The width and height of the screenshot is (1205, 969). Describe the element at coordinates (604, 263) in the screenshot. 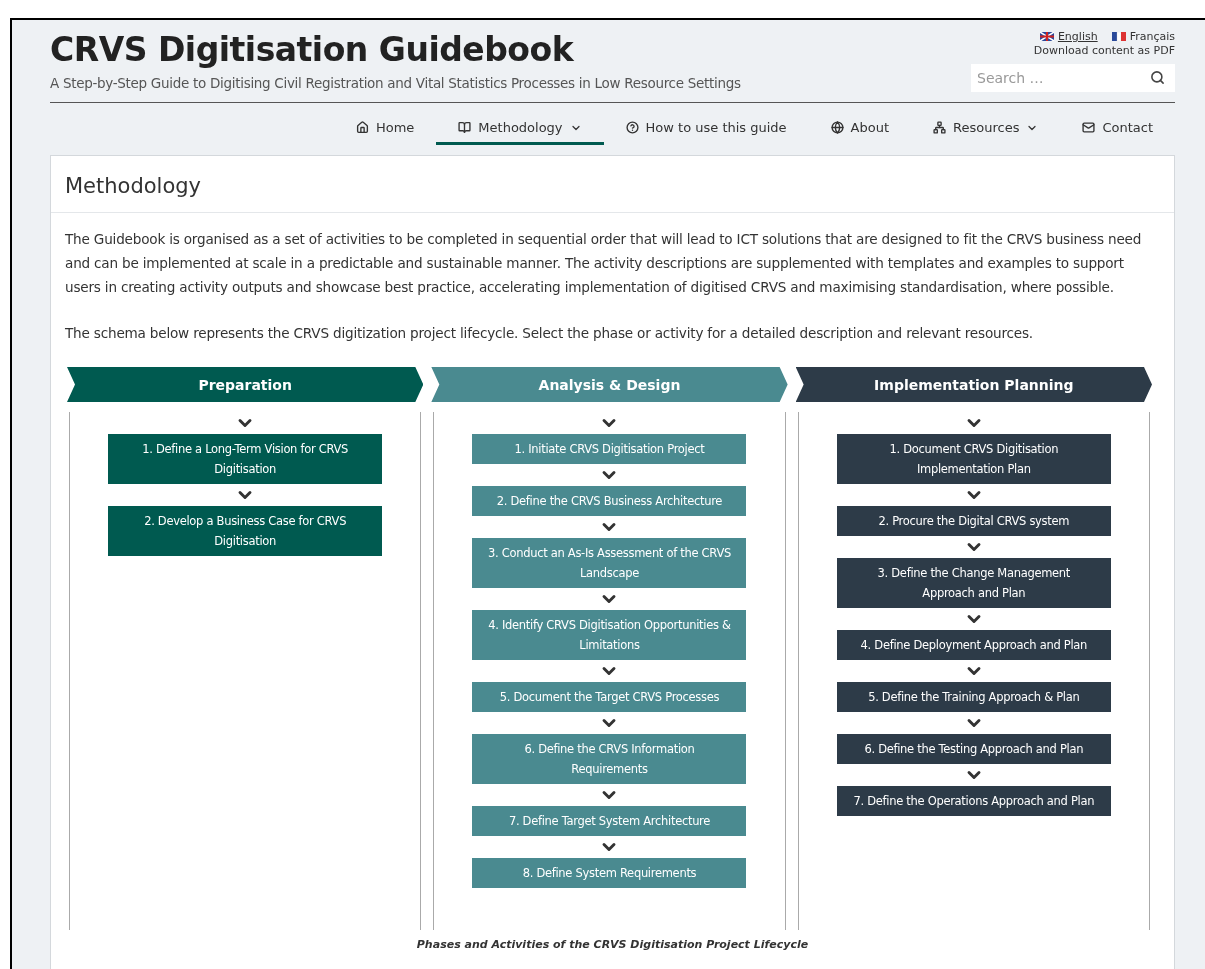

I see `paragraph: The Guidebook is organised as a set of activities to be completed in sequential order that will lead to ICT solutions that are designed to fit the CRVS business need and can be implemented at scale in a predictable and sustainable manner. The activity descriptions are supplemented with templates and examples to support users in creating activity outputs and showcase best practice, accelerating implementation of digitised CRVS and maximising standardisation, where possible.` at that location.